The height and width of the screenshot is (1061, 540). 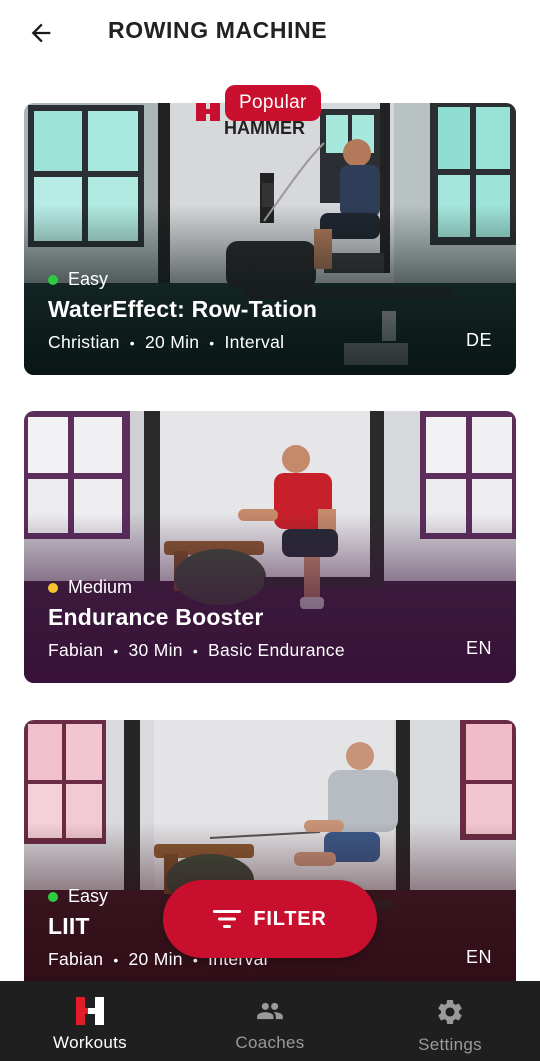 What do you see at coordinates (450, 1044) in the screenshot?
I see `nav-label-settings: Settings` at bounding box center [450, 1044].